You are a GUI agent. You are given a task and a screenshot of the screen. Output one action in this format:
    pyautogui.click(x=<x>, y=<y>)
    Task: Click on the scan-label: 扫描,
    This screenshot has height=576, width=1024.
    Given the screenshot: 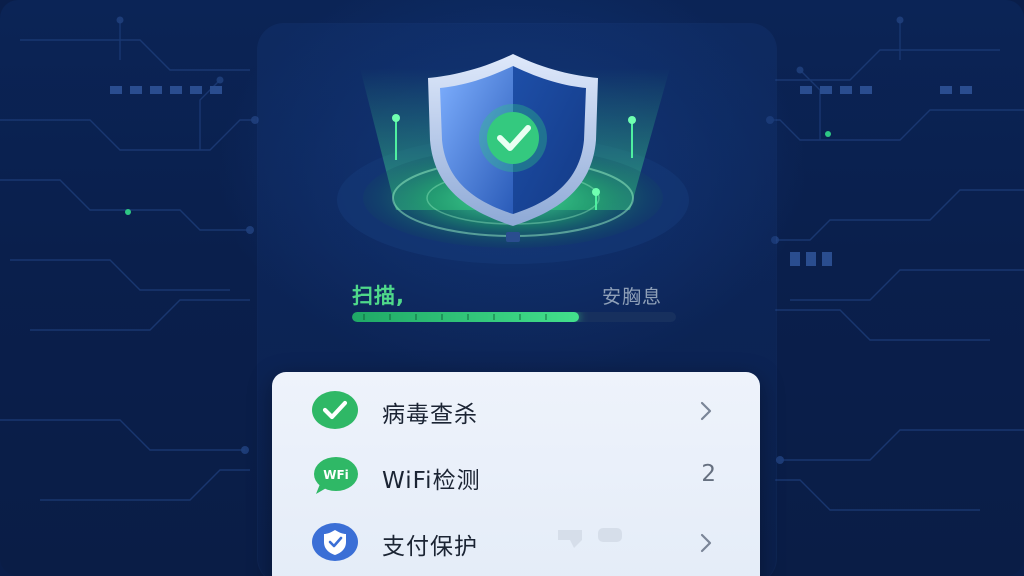 What is the action you would take?
    pyautogui.click(x=378, y=296)
    